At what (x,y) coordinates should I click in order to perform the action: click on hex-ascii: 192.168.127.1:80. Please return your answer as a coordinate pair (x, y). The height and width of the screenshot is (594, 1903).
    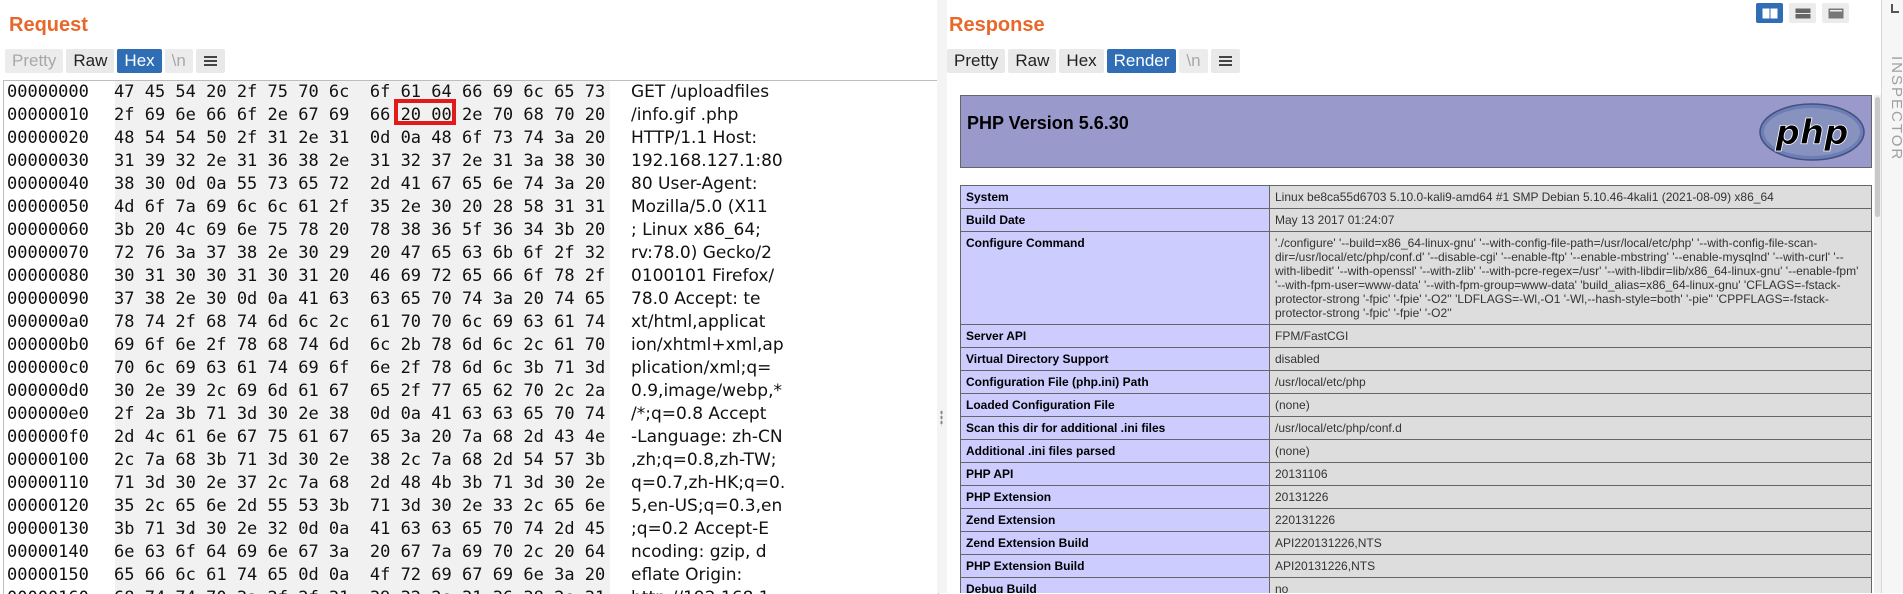
    Looking at the image, I should click on (707, 161).